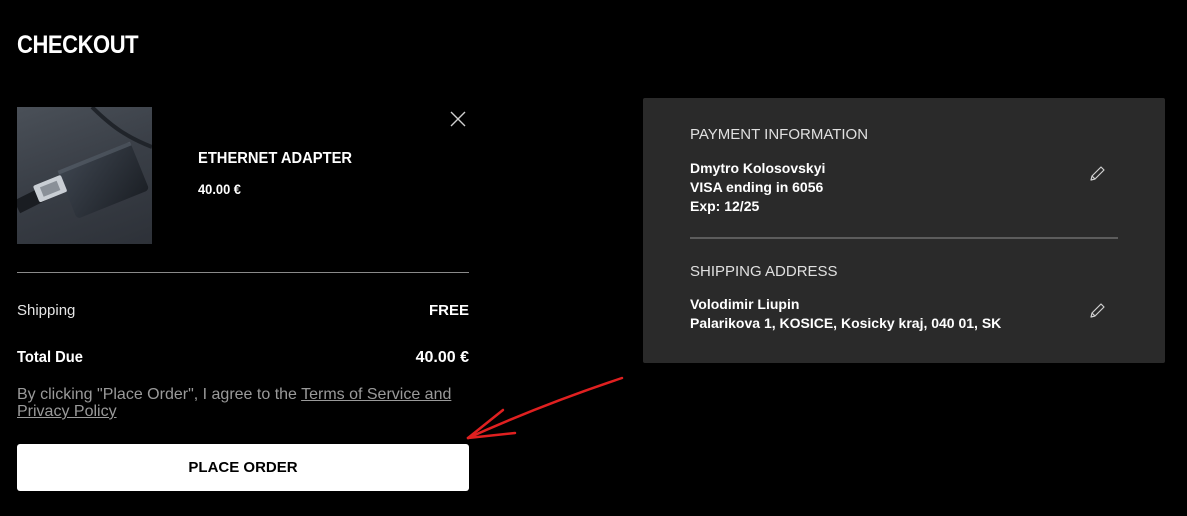 Image resolution: width=1187 pixels, height=516 pixels. I want to click on total-due-value: 40.00 €, so click(442, 357).